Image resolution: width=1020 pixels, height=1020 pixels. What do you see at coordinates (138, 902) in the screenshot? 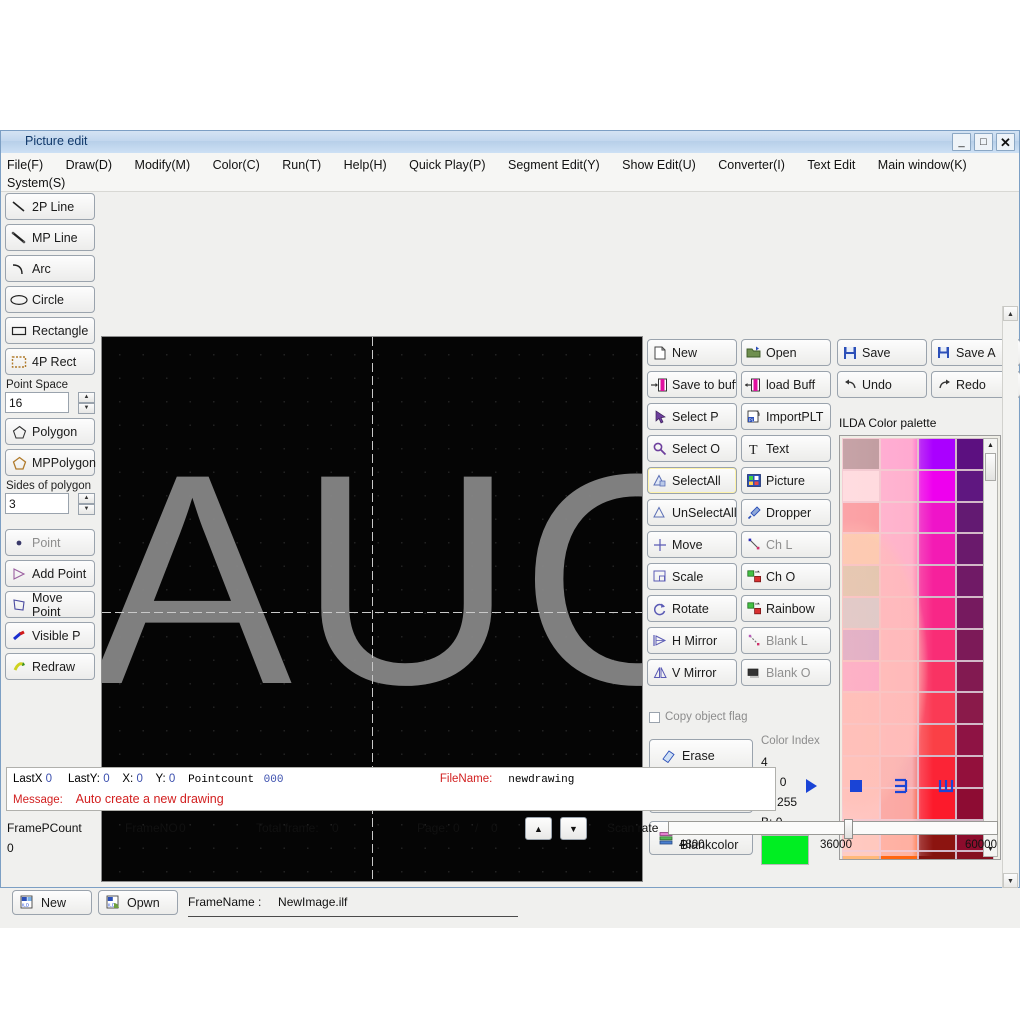
I see `bottom-open-button: ILD Opwn` at bounding box center [138, 902].